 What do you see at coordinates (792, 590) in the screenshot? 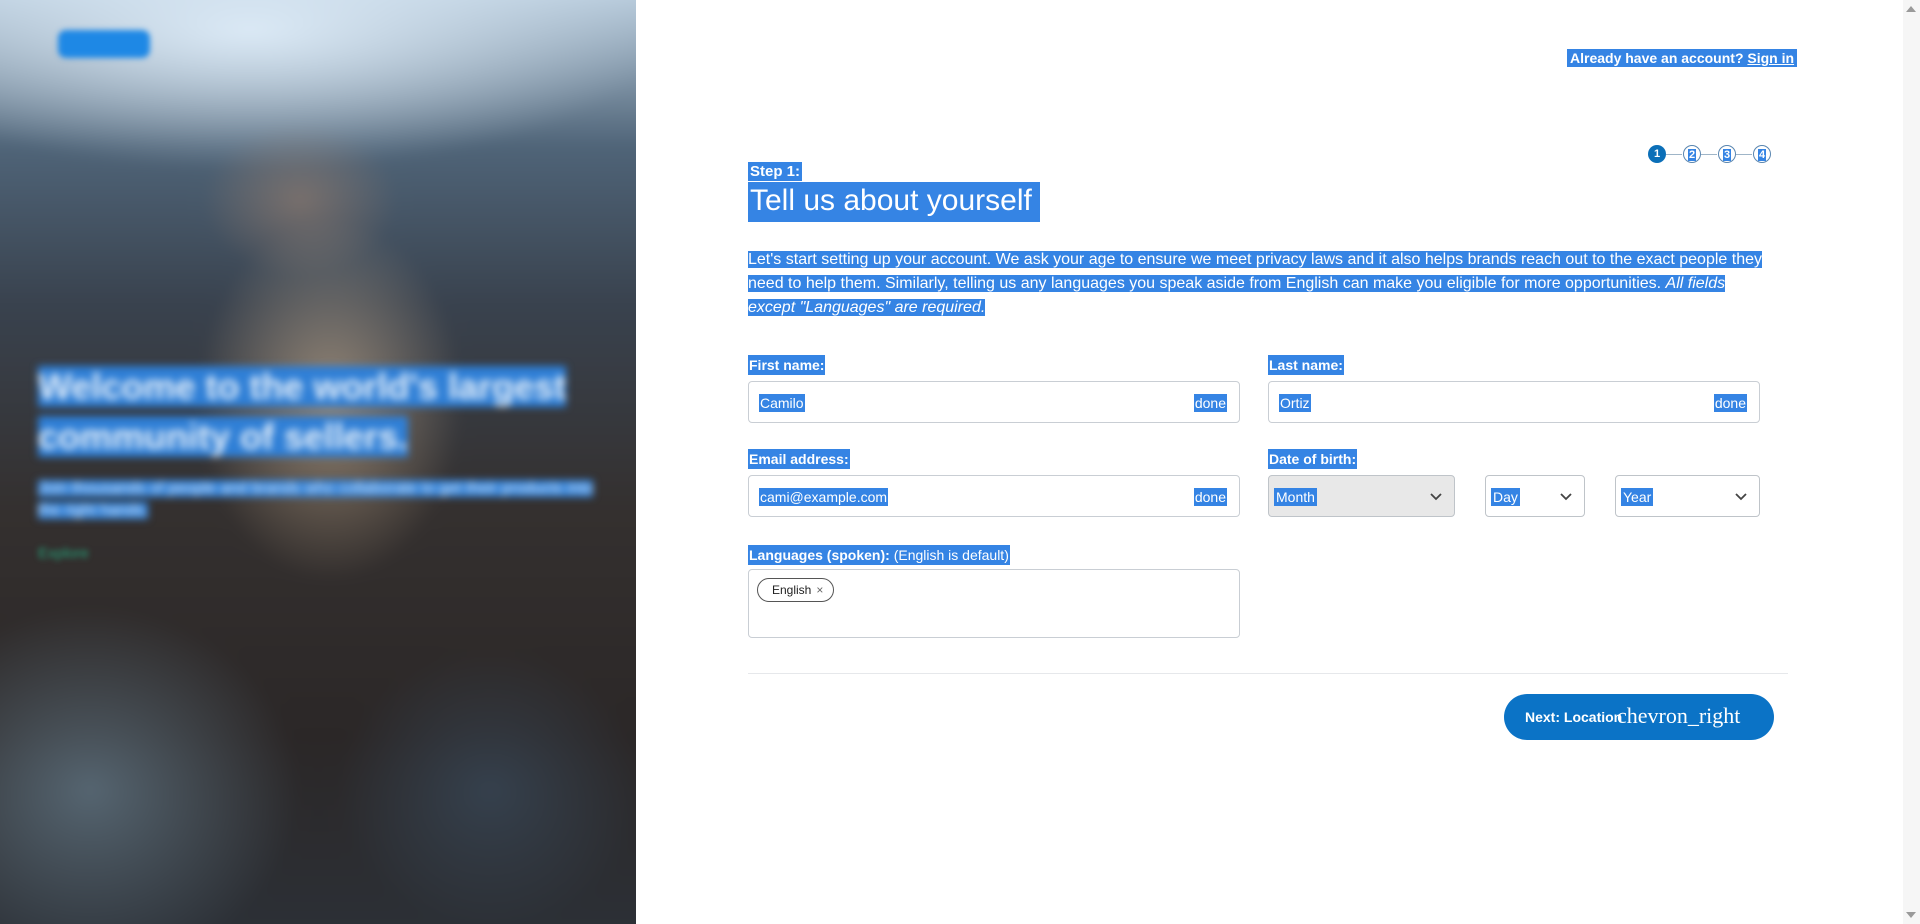
I see `language-chip-label: English` at bounding box center [792, 590].